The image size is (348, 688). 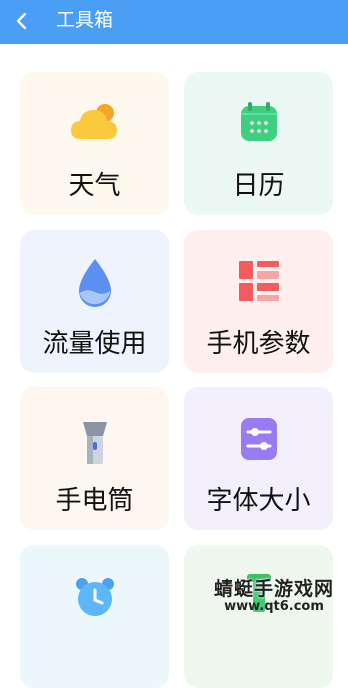 What do you see at coordinates (258, 344) in the screenshot?
I see `tool-label: 手机参数` at bounding box center [258, 344].